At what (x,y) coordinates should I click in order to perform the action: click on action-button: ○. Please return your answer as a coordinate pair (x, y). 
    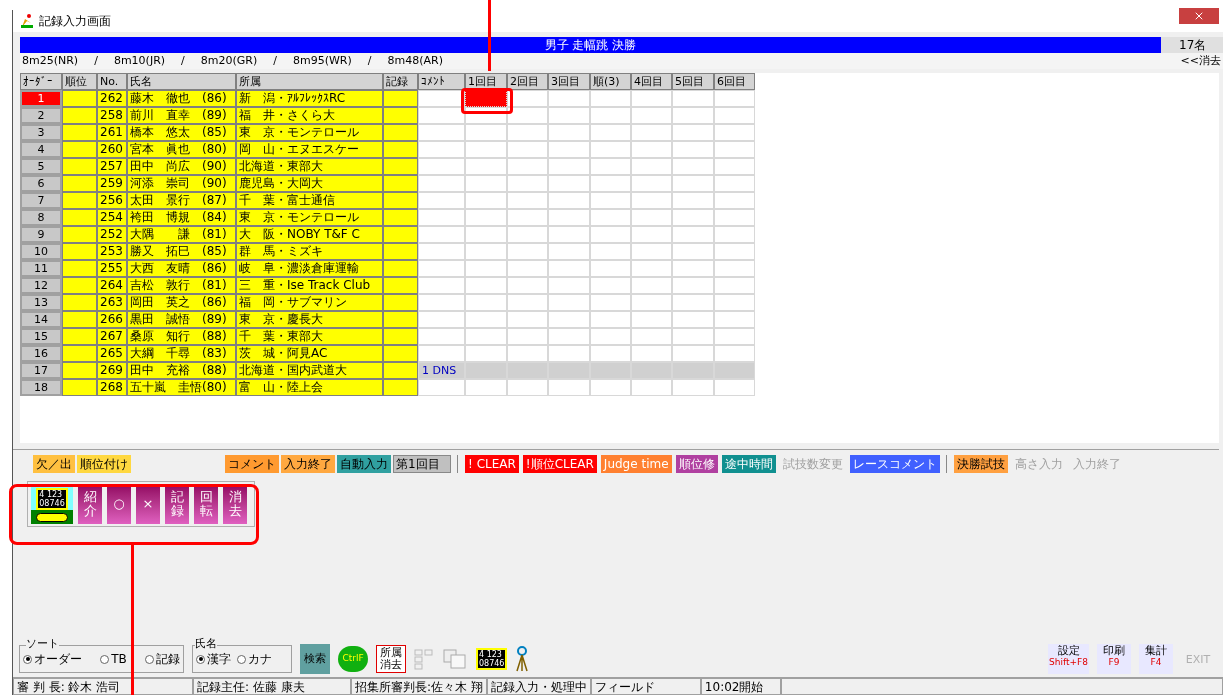
    Looking at the image, I should click on (119, 504).